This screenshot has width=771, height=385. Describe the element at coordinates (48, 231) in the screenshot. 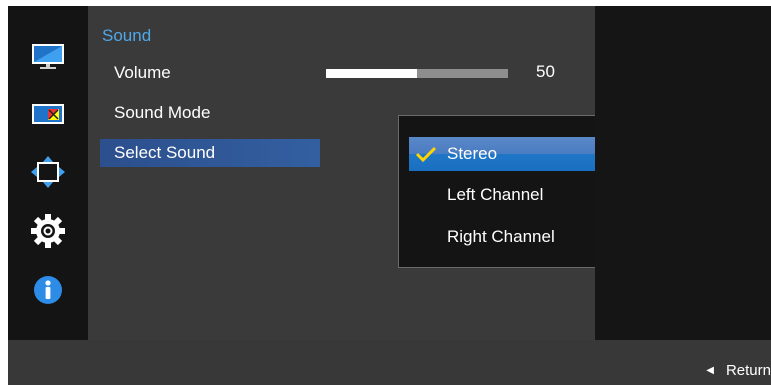

I see `settings-icon` at that location.